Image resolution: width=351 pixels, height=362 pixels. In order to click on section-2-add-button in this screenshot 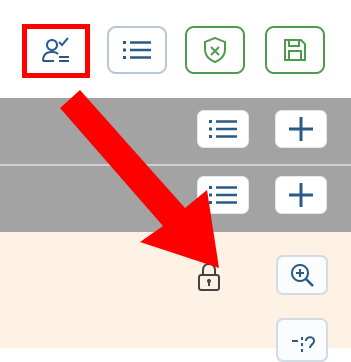, I will do `click(301, 195)`.